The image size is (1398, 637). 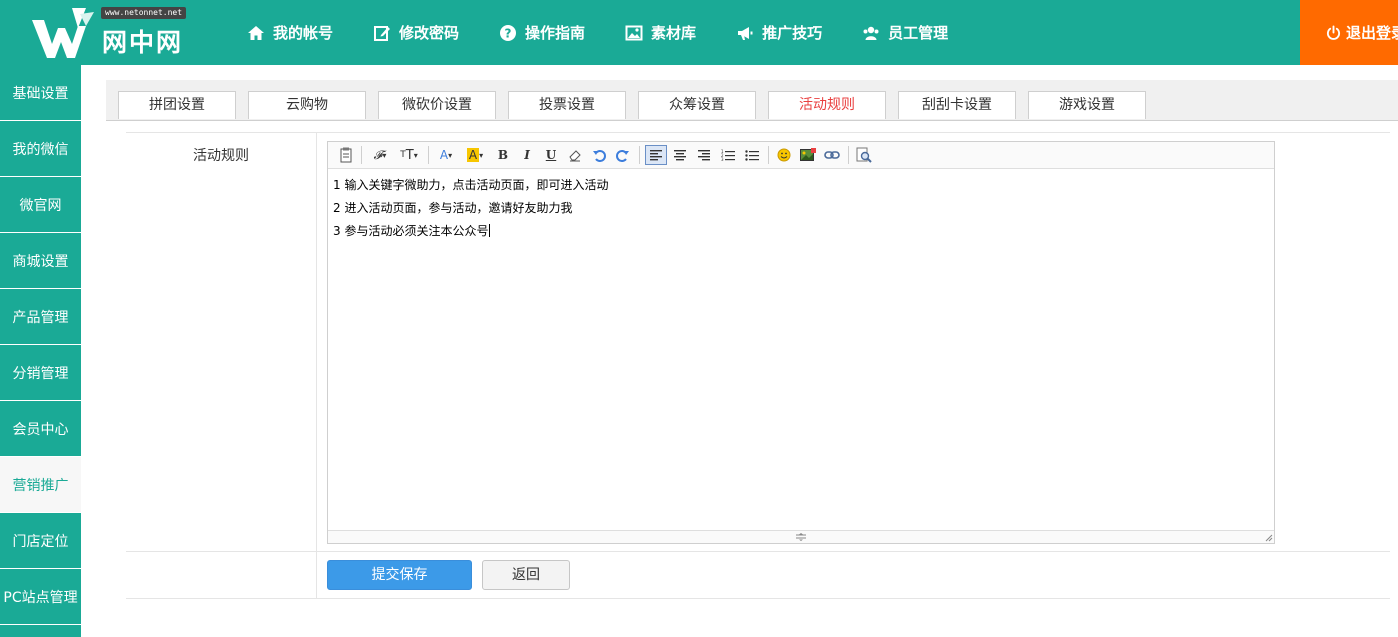 I want to click on source-icon, so click(x=346, y=155).